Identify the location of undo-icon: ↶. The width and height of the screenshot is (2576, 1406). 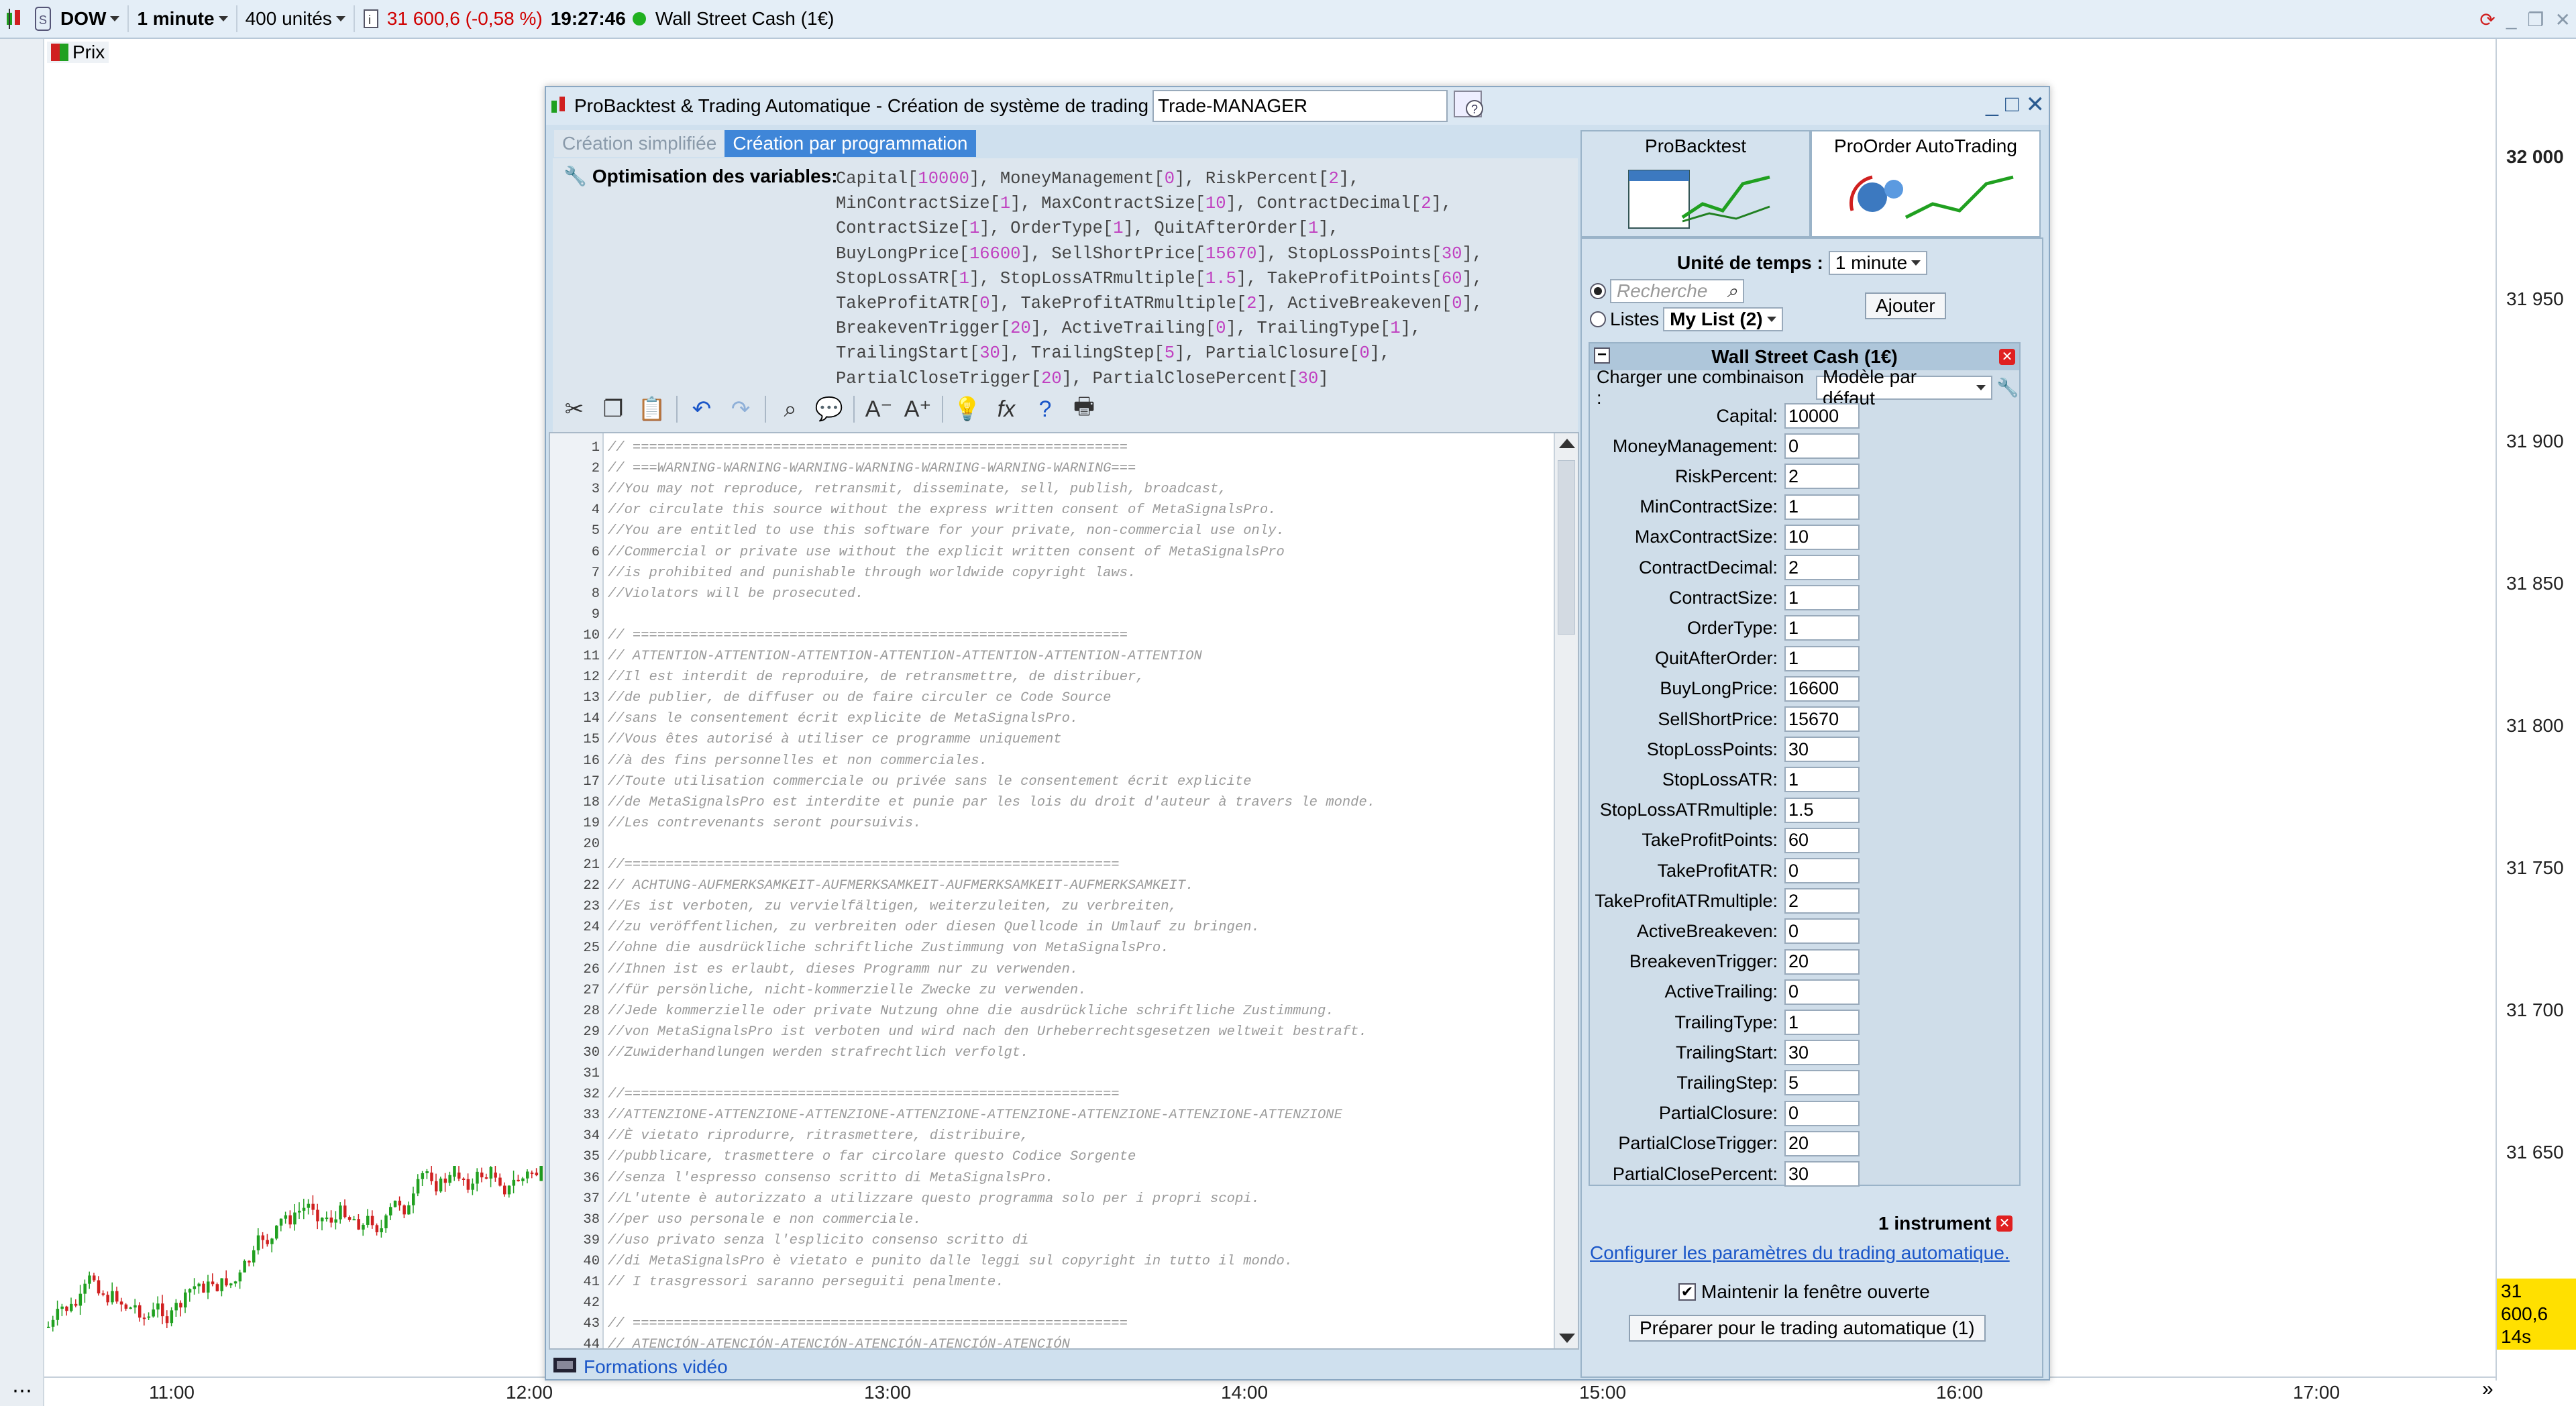
(701, 409).